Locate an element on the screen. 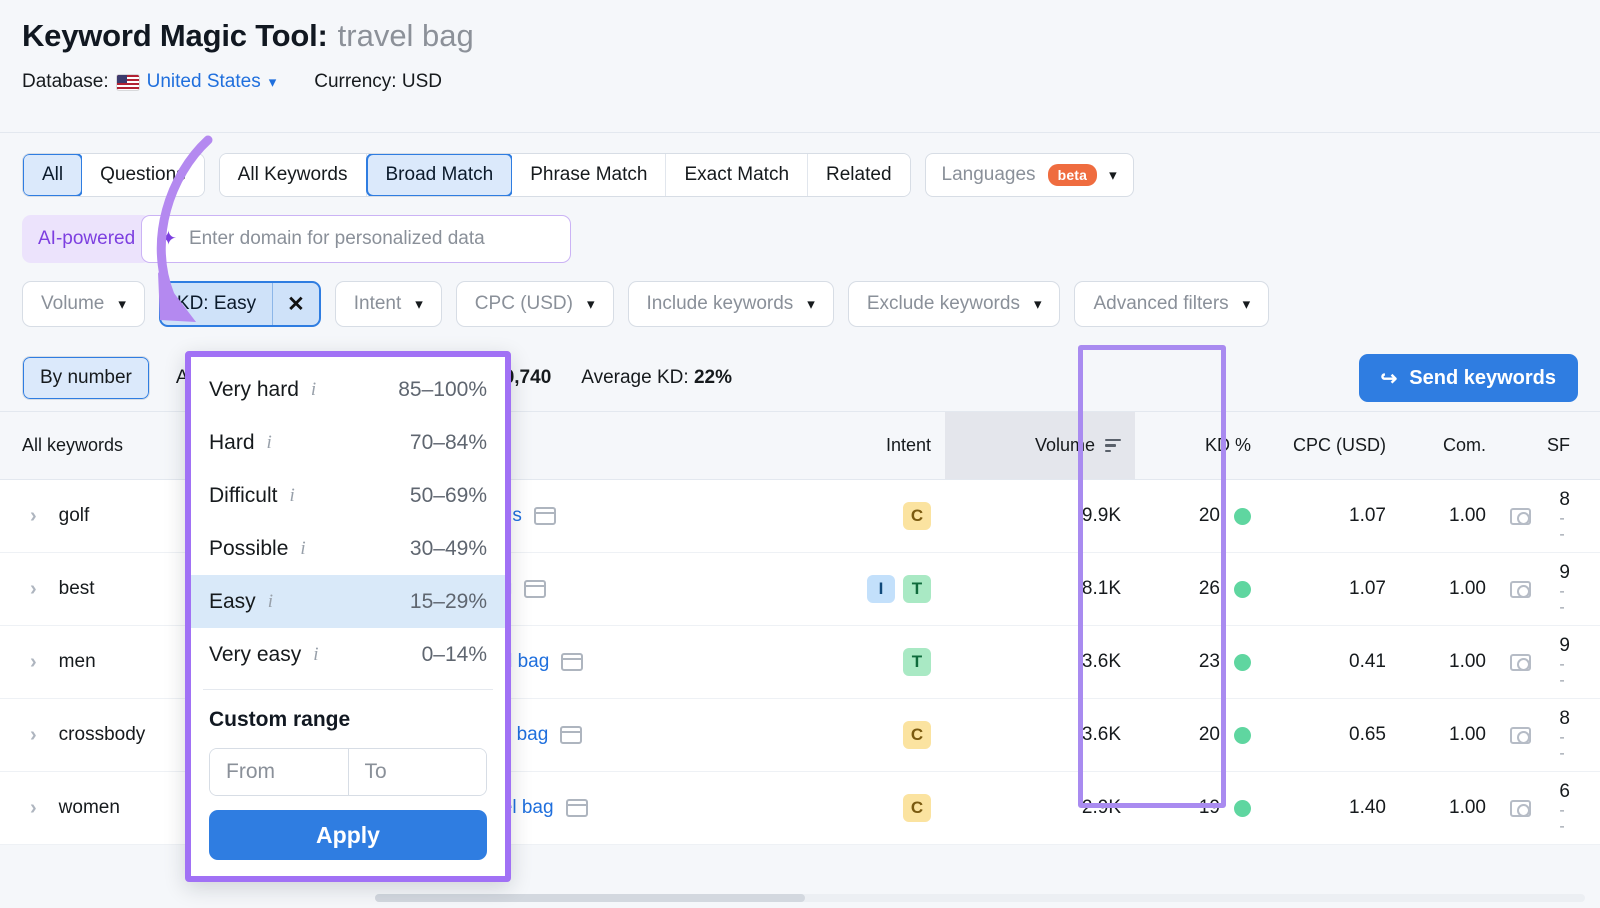  dropdown-divider is located at coordinates (348, 689).